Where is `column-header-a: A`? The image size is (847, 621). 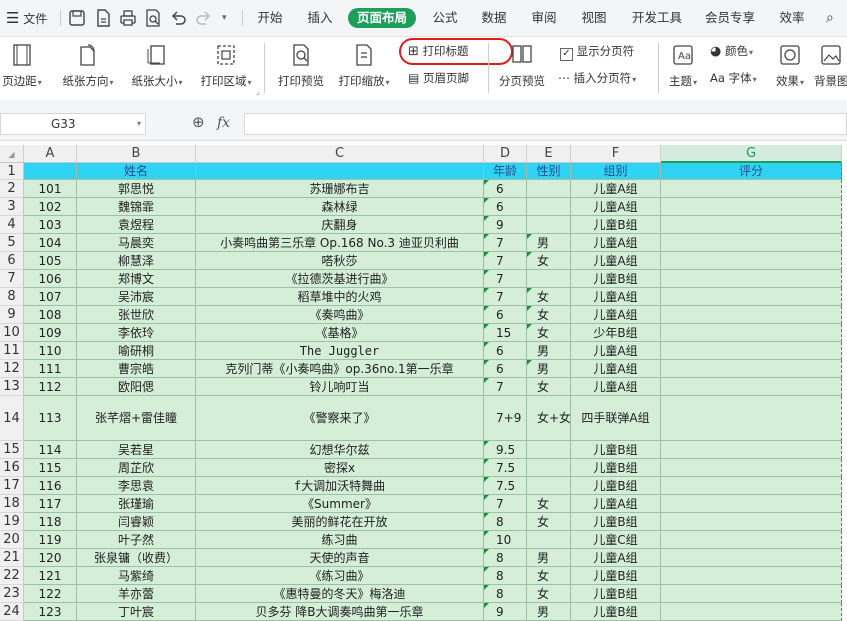
column-header-a: A is located at coordinates (50, 154).